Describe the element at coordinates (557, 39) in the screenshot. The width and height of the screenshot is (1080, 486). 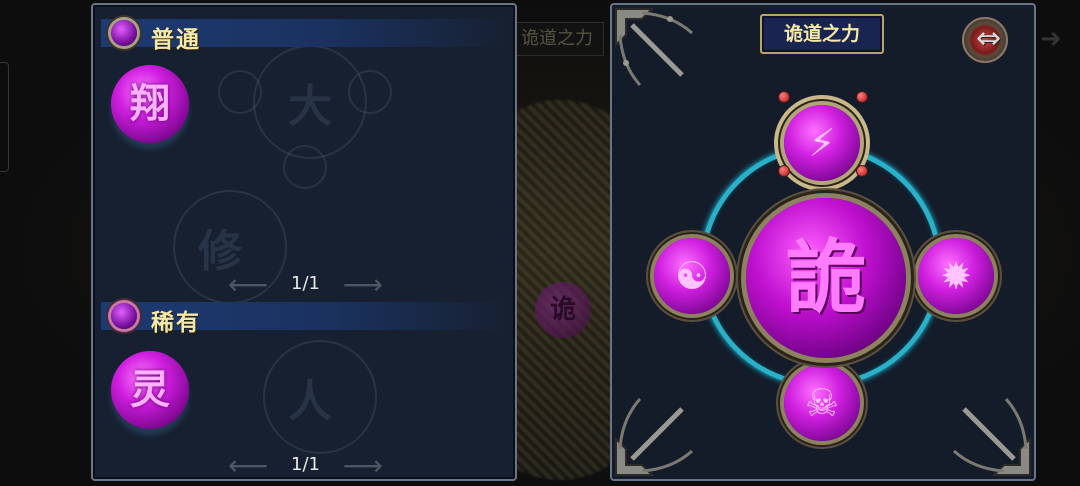
I see `background-title: 诡道之力` at that location.